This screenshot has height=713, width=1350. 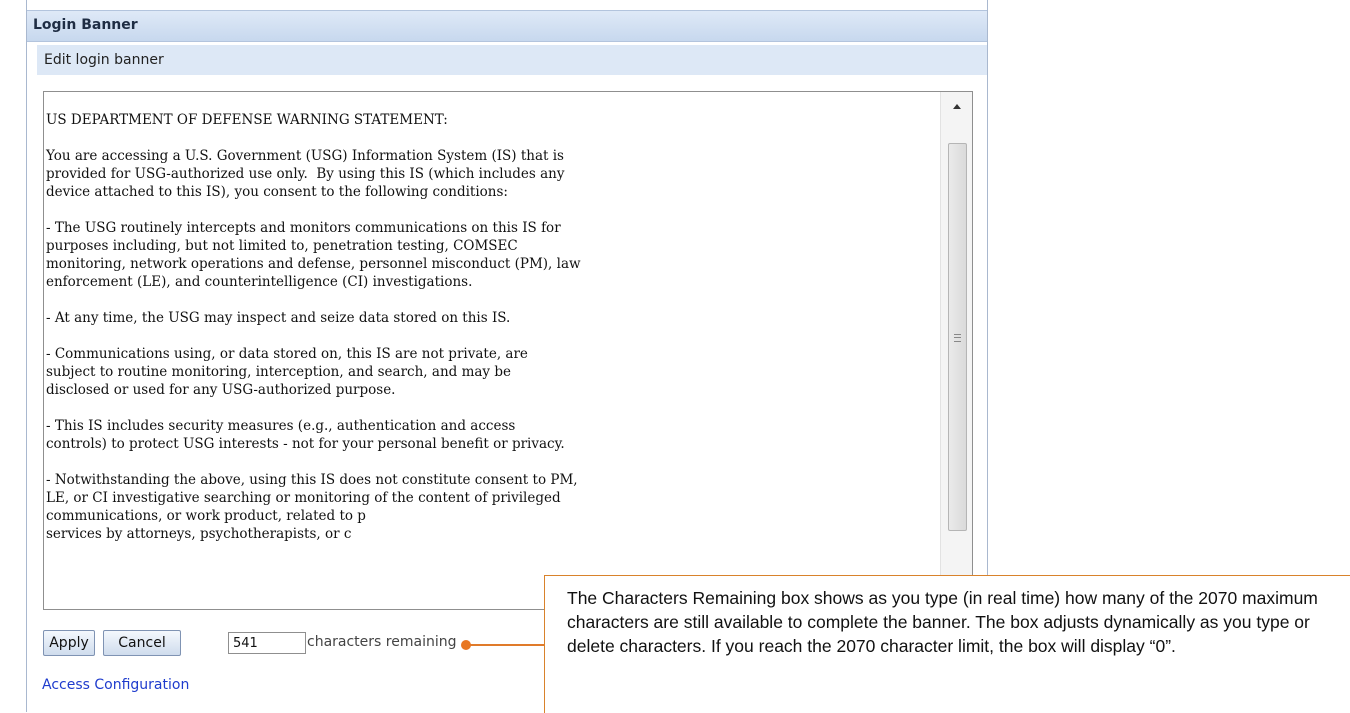 What do you see at coordinates (382, 642) in the screenshot?
I see `characters-remaining-label: characters remaining` at bounding box center [382, 642].